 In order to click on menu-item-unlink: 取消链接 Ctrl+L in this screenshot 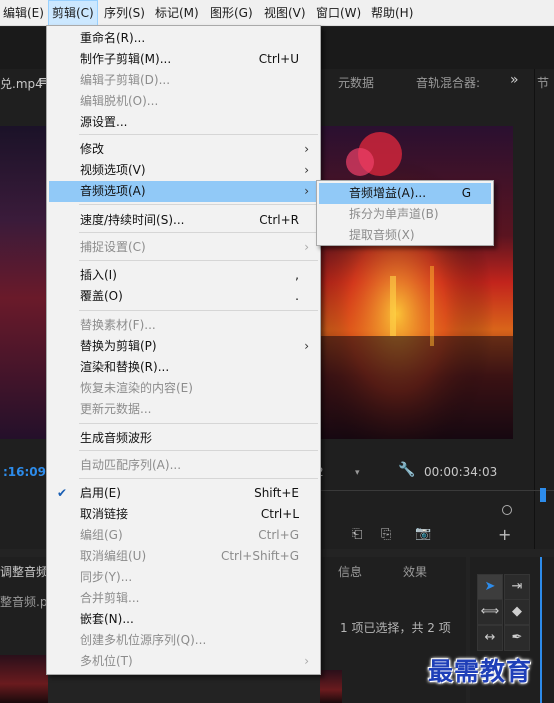, I will do `click(183, 514)`.